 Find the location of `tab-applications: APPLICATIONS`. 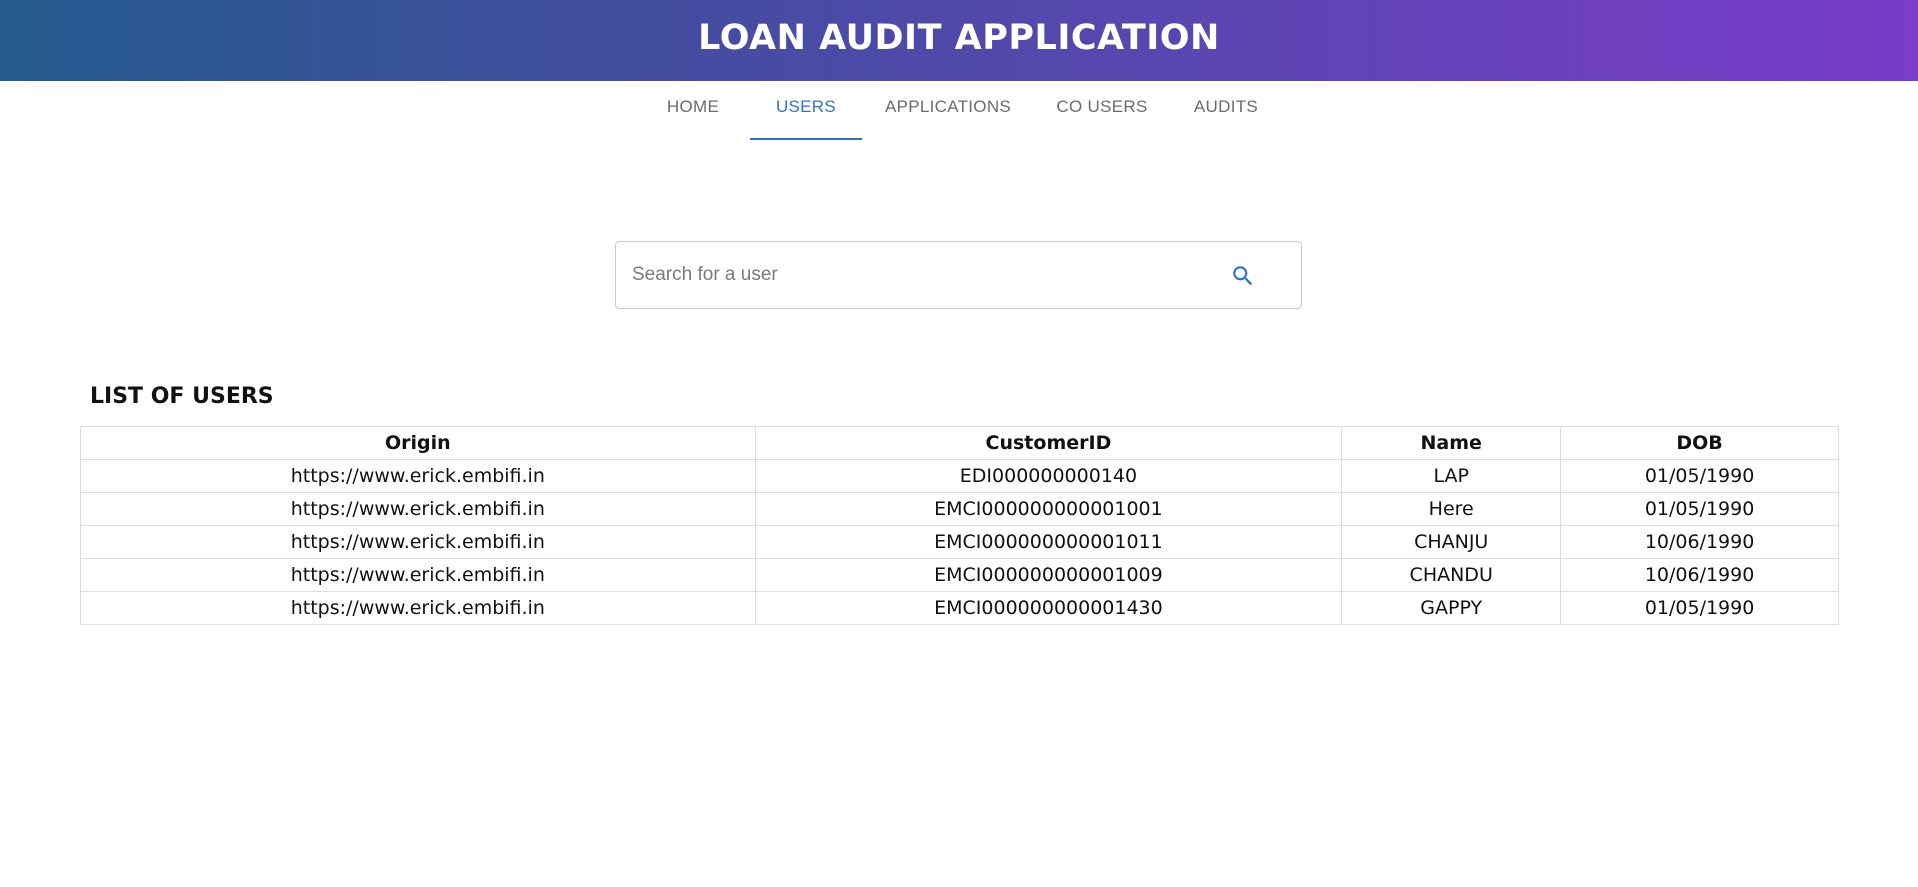

tab-applications: APPLICATIONS is located at coordinates (948, 111).